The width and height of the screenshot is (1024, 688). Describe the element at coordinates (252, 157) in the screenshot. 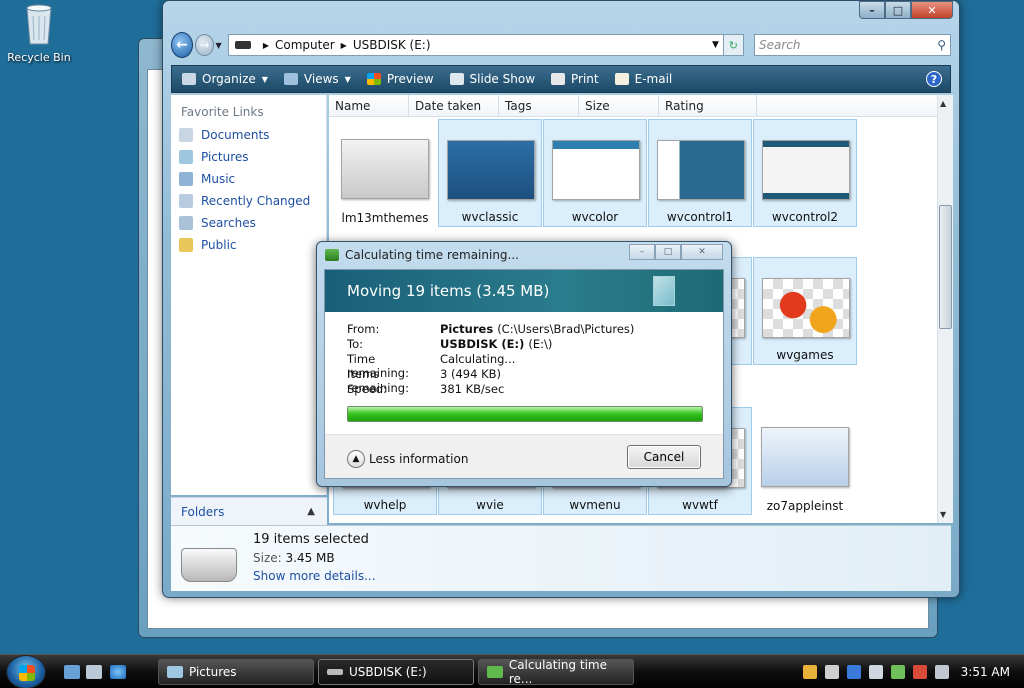

I see `nav-link-pictures: Pictures` at that location.